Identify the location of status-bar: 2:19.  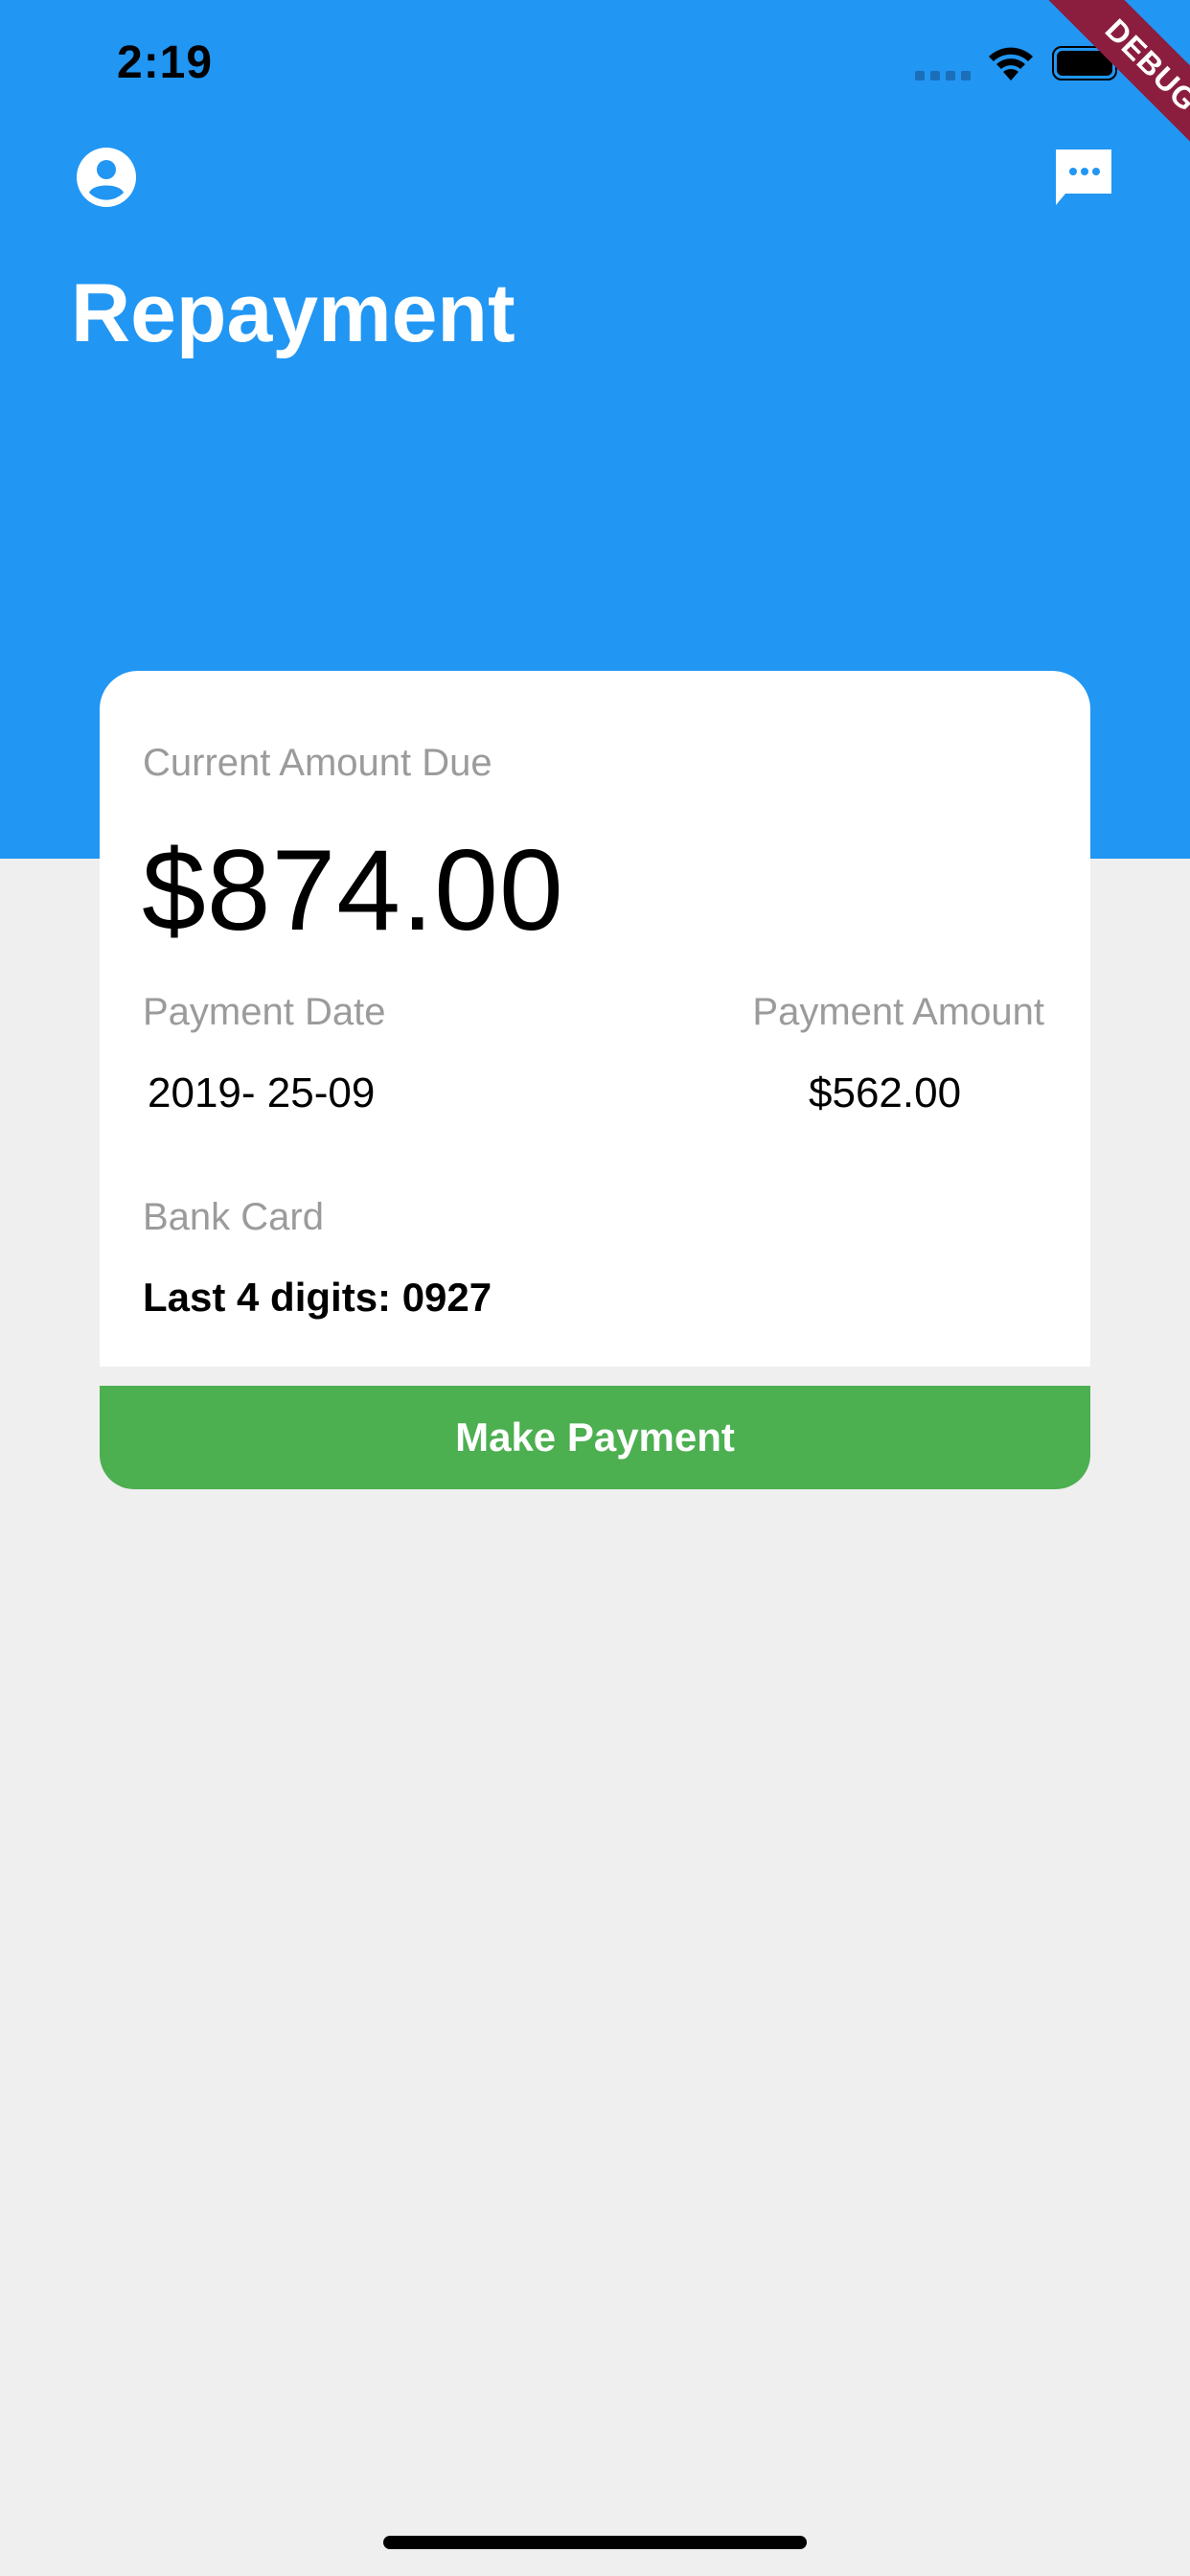
(595, 63).